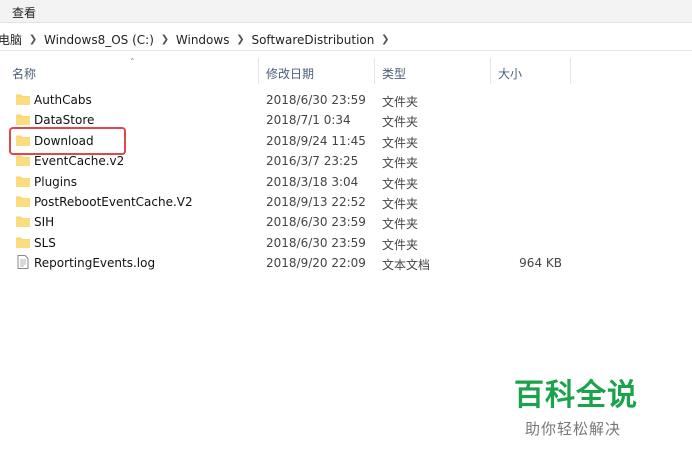  What do you see at coordinates (316, 201) in the screenshot?
I see `file-date: 2018/9/13 22:52` at bounding box center [316, 201].